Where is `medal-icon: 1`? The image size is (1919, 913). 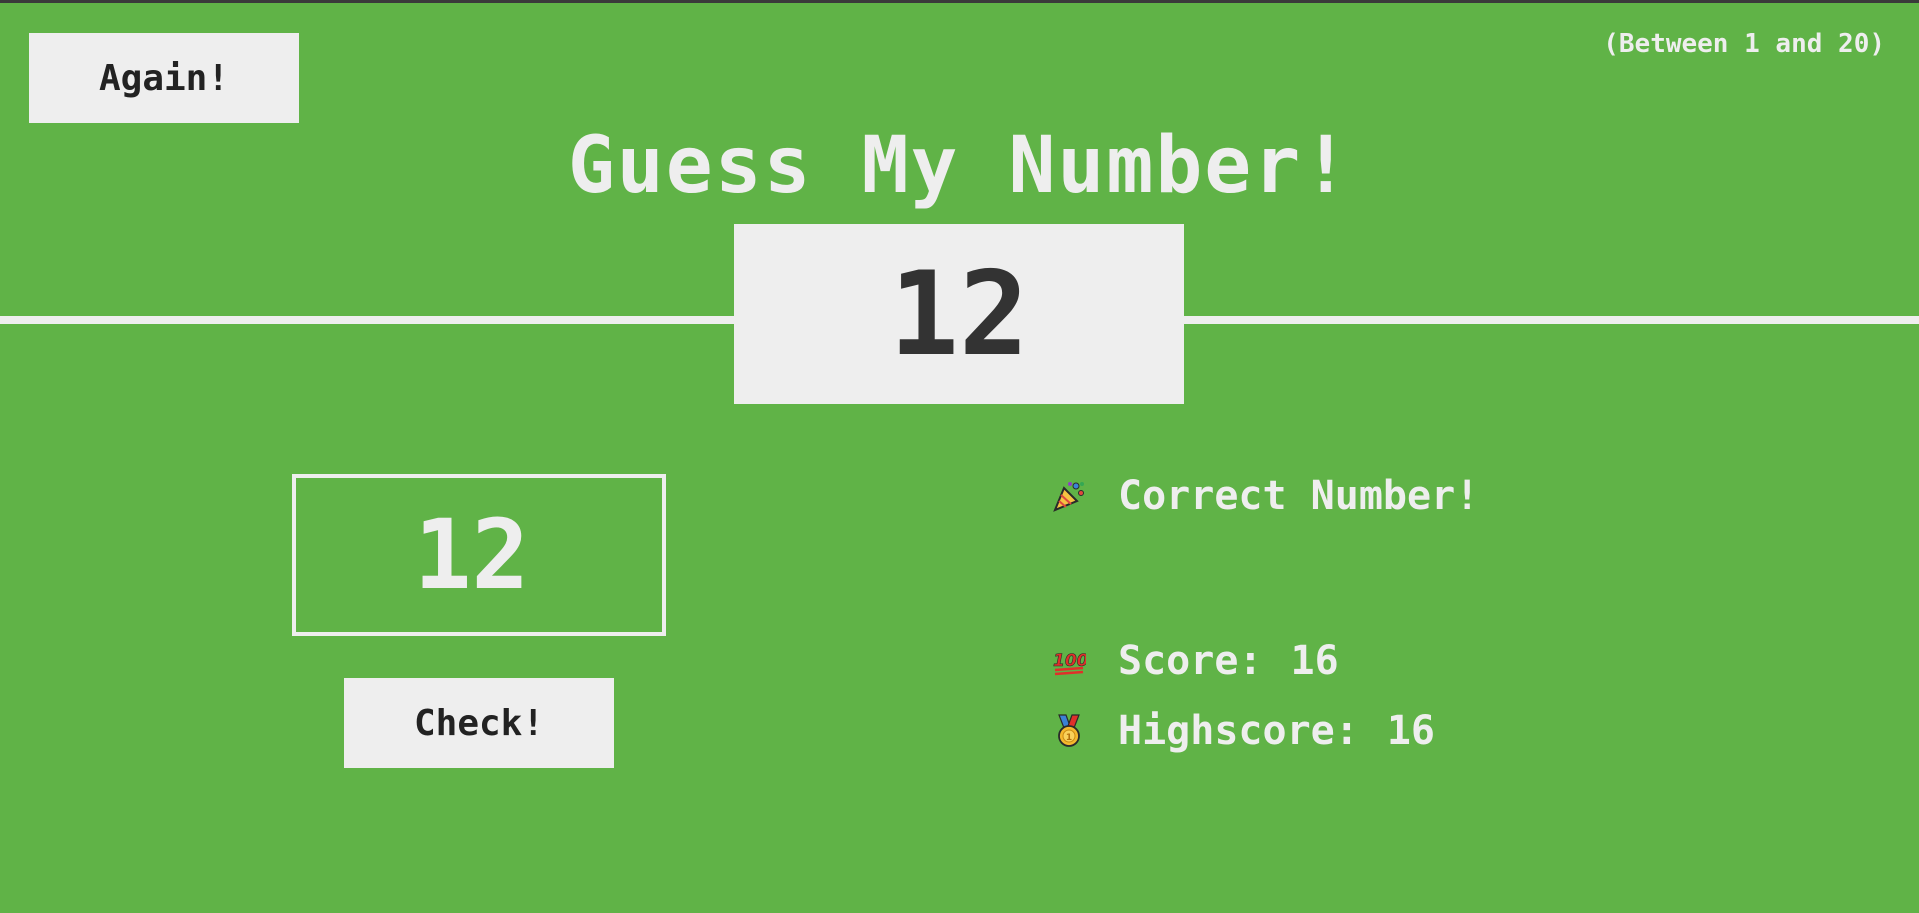 medal-icon: 1 is located at coordinates (1069, 731).